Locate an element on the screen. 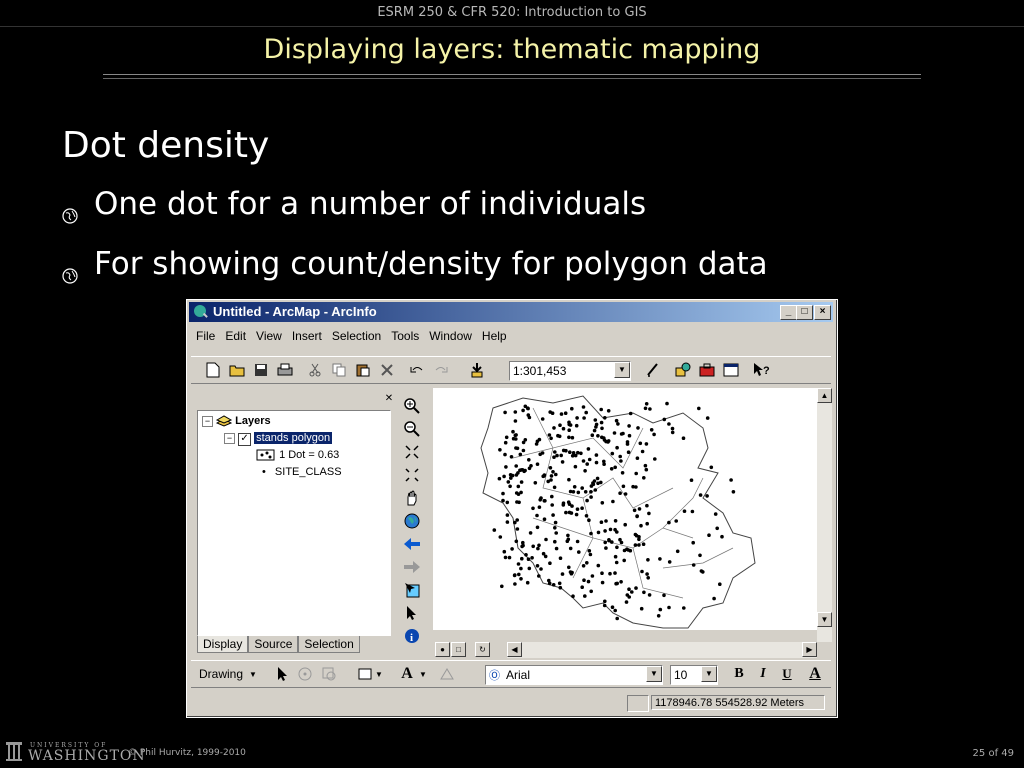 Image resolution: width=1024 pixels, height=768 pixels. map-vertical-scrollbar: ▲ ▼ is located at coordinates (824, 515).